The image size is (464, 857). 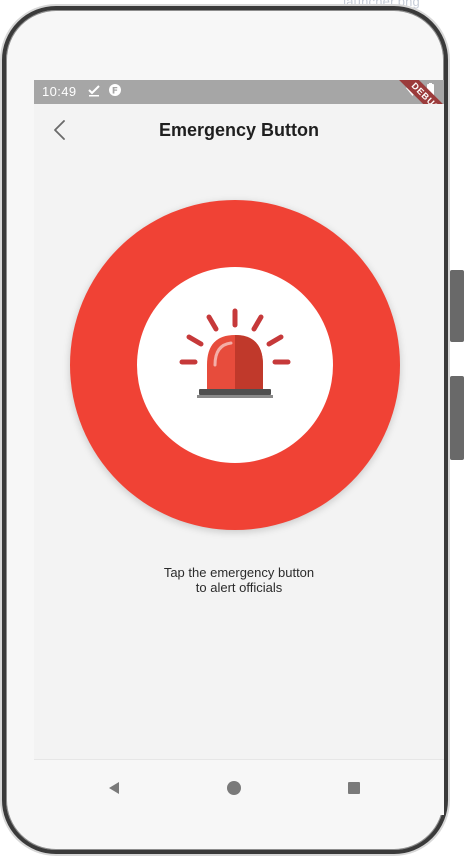 I want to click on instruction-line-1: Tap the emergency button, so click(x=239, y=572).